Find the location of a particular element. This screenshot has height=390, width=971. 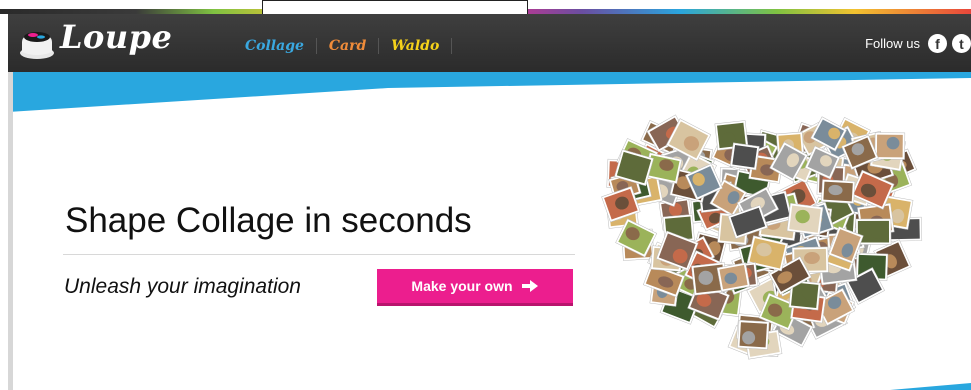

main-nav: Collage Card Waldo is located at coordinates (343, 46).